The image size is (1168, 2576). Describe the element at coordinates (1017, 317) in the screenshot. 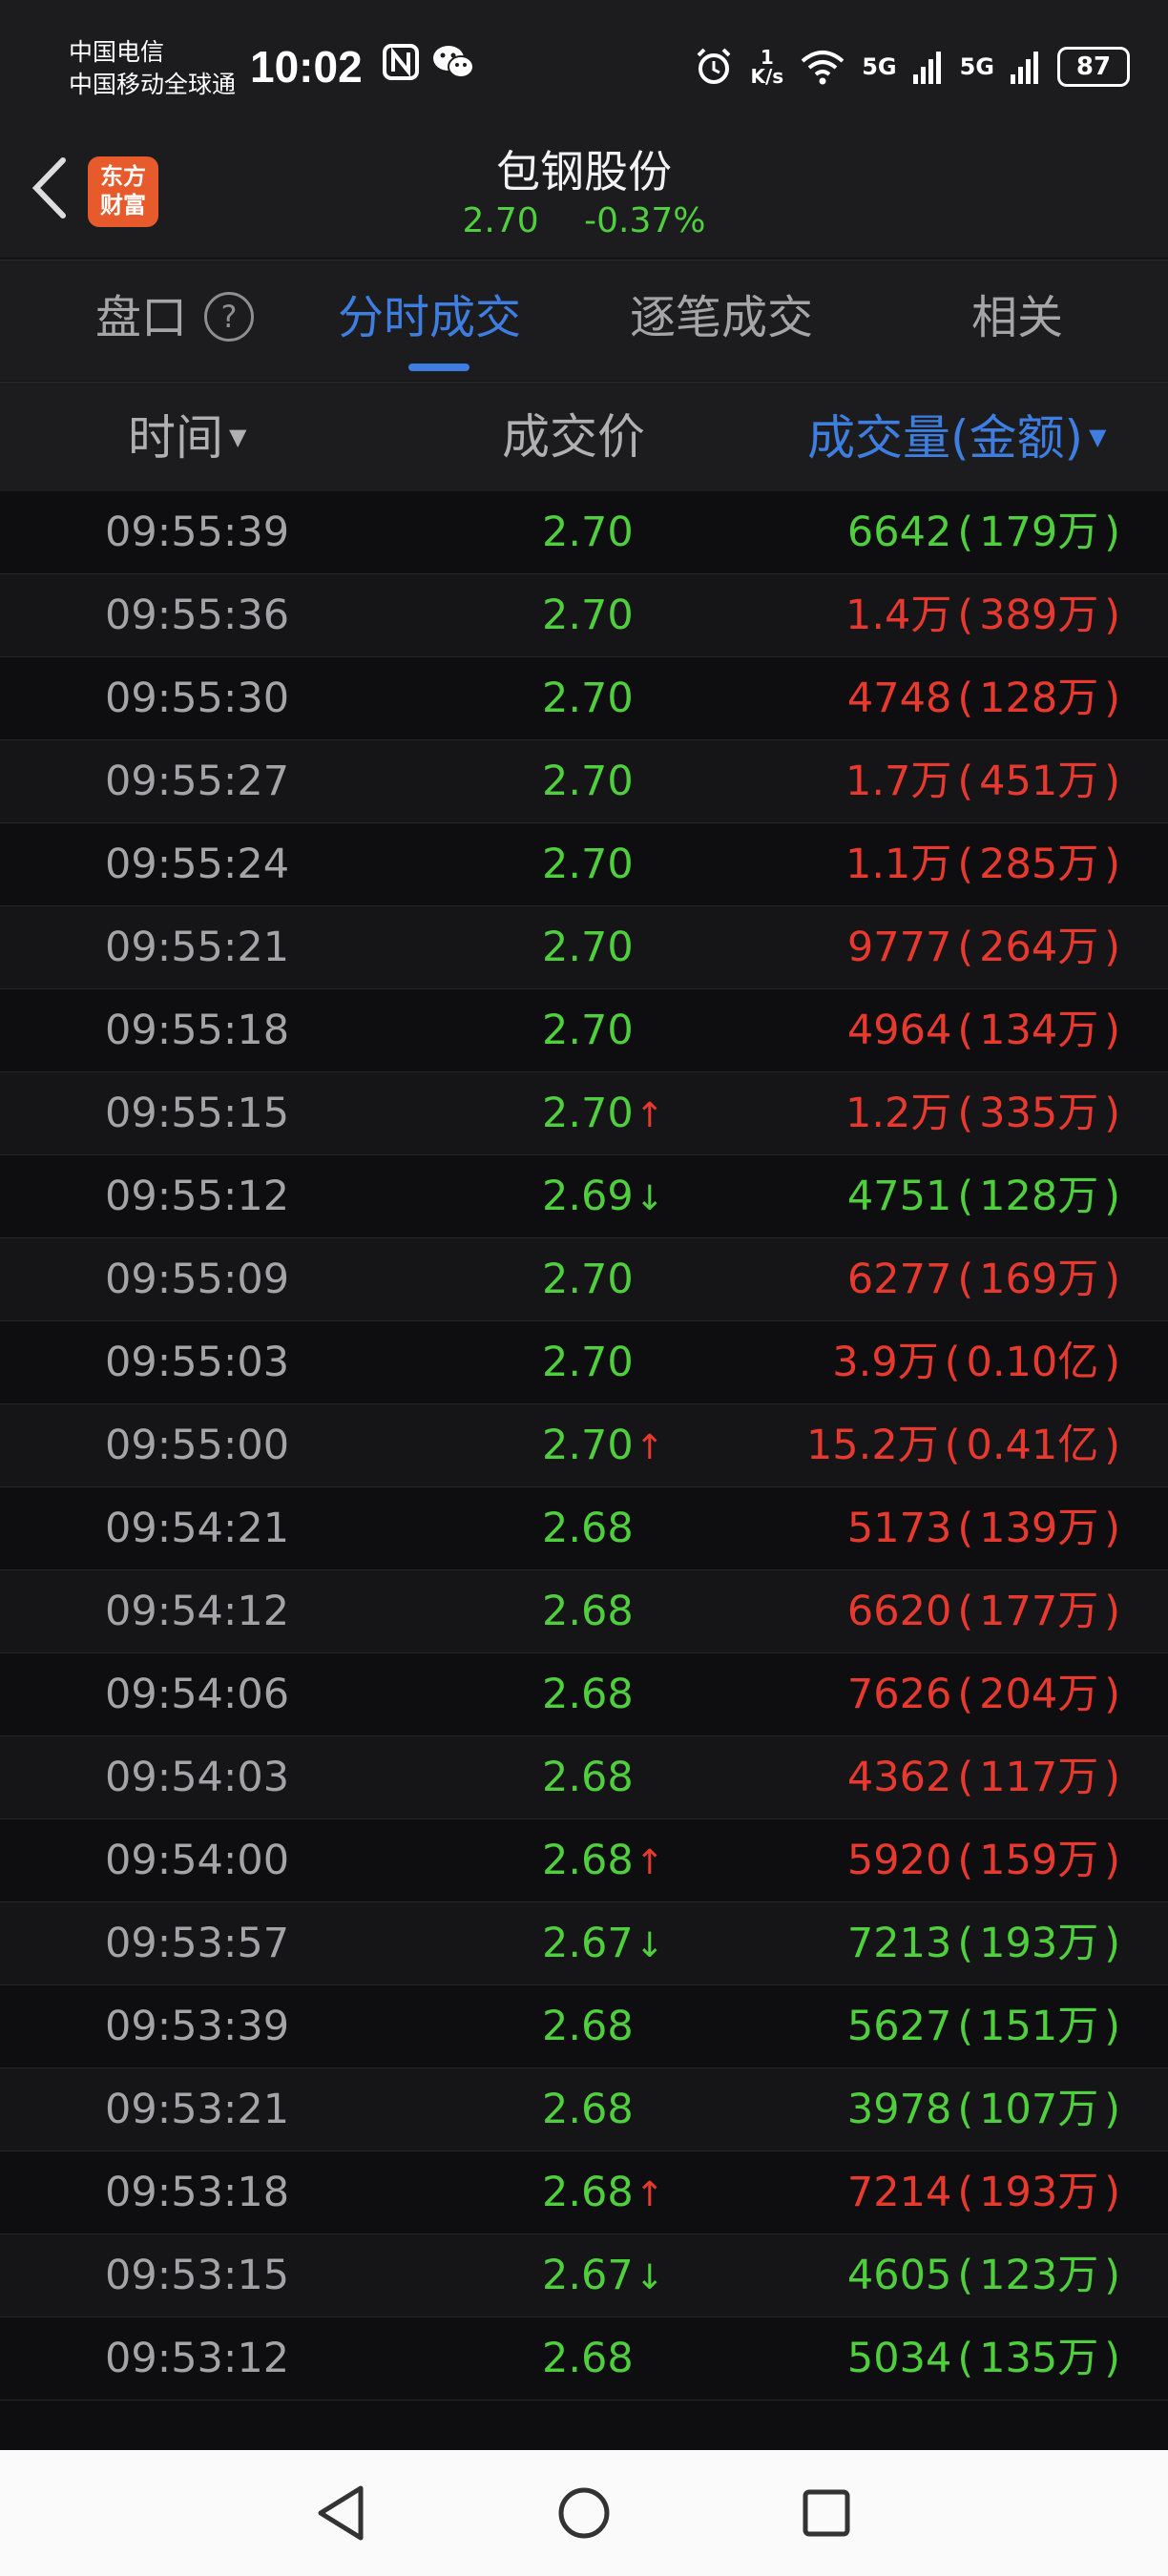

I see `tab-related: 相关` at that location.